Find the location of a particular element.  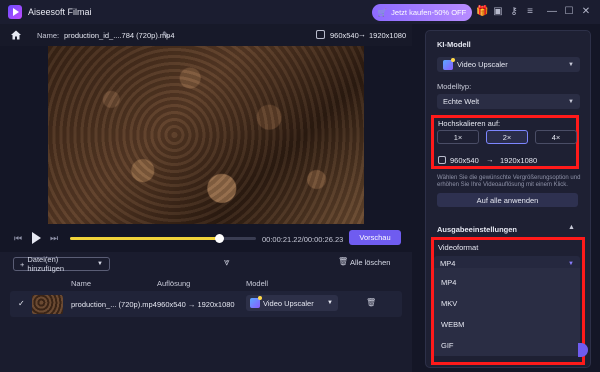

buy-button-label: Jetzt kaufen-50% OFF is located at coordinates (429, 12).